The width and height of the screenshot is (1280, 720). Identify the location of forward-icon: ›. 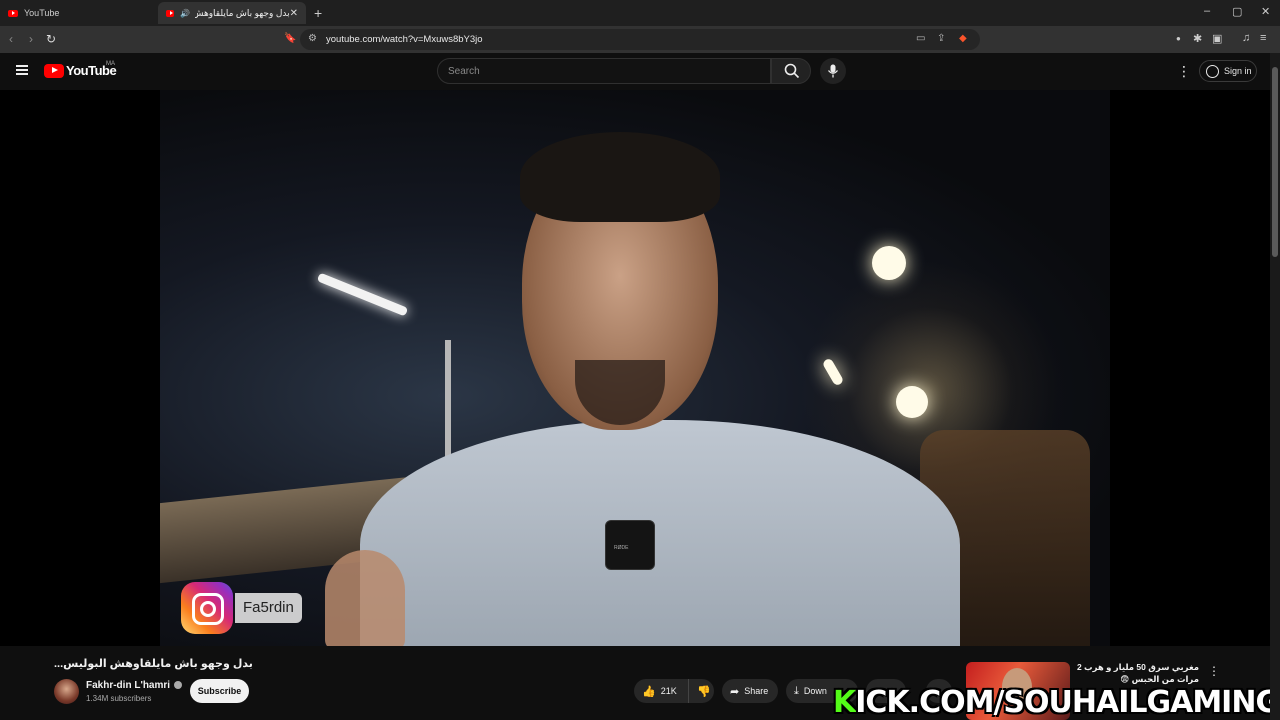
(31, 39).